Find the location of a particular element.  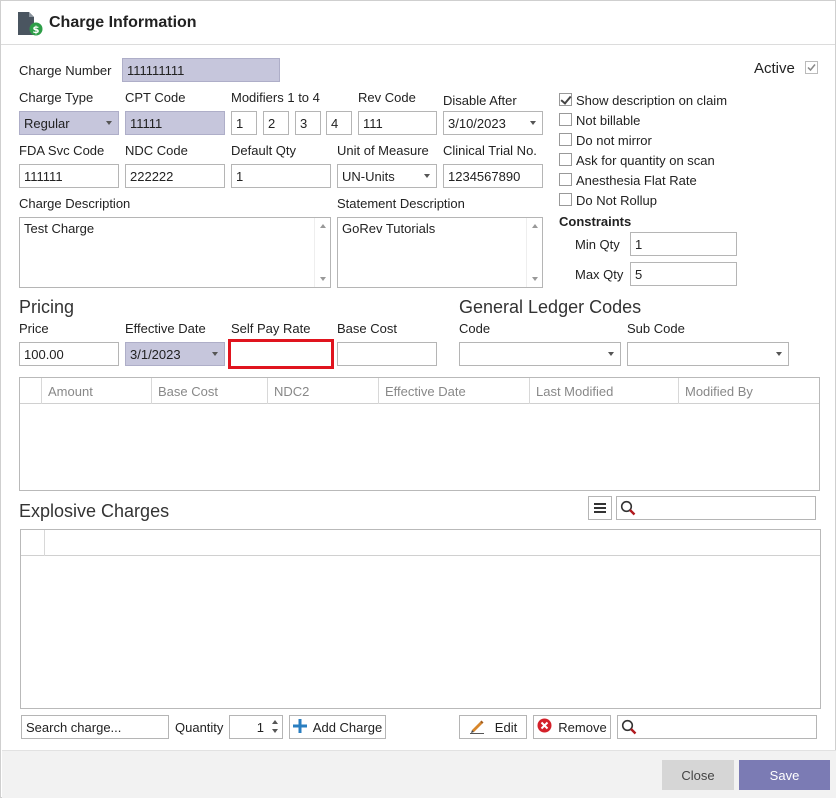

modifiers-label: Modifiers 1 to 4 is located at coordinates (275, 97).